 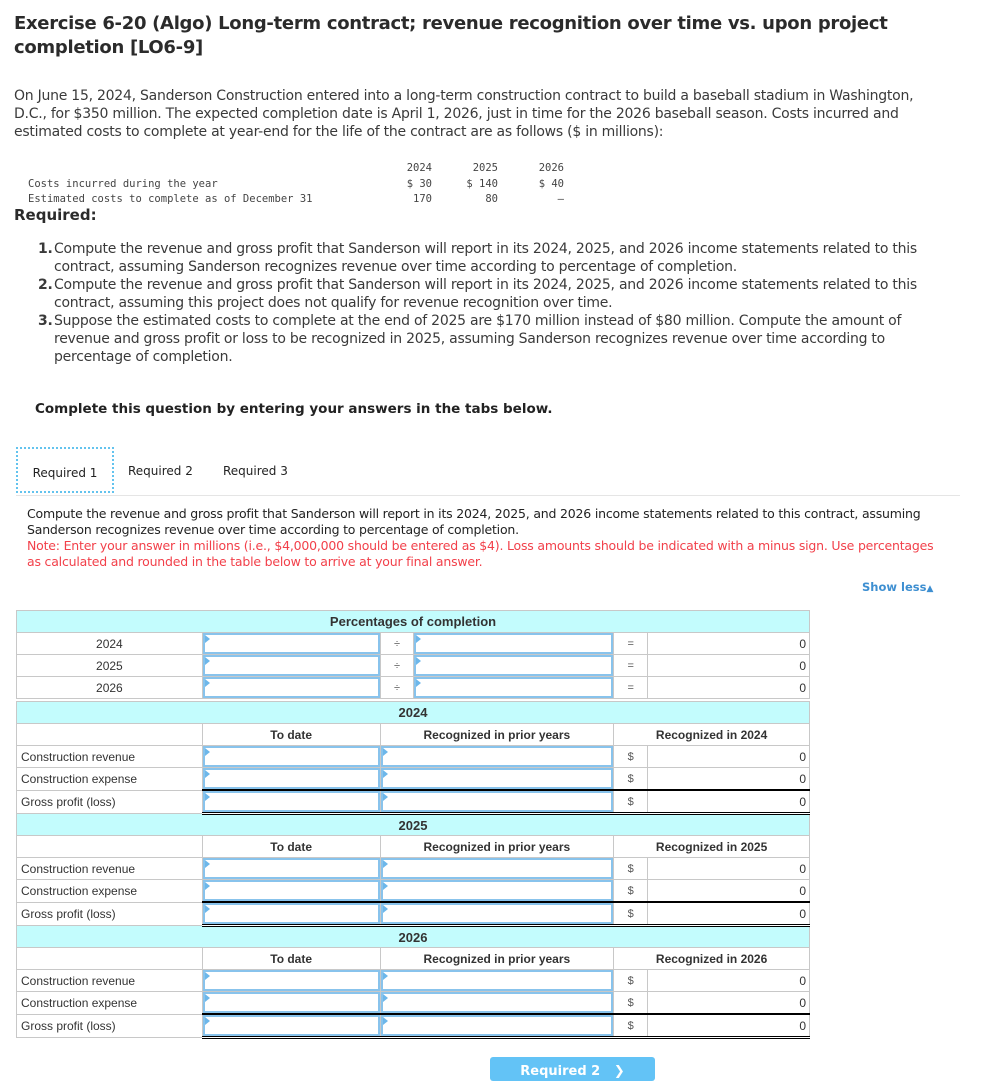 What do you see at coordinates (291, 846) in the screenshot?
I see `col-to-date: To date` at bounding box center [291, 846].